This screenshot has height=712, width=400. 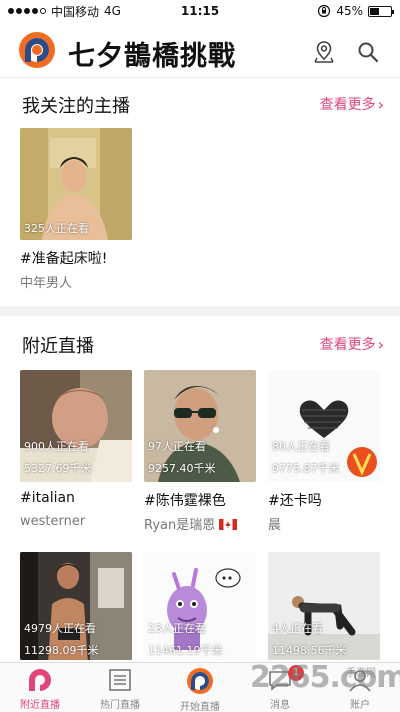 What do you see at coordinates (200, 311) in the screenshot?
I see `section-divider` at bounding box center [200, 311].